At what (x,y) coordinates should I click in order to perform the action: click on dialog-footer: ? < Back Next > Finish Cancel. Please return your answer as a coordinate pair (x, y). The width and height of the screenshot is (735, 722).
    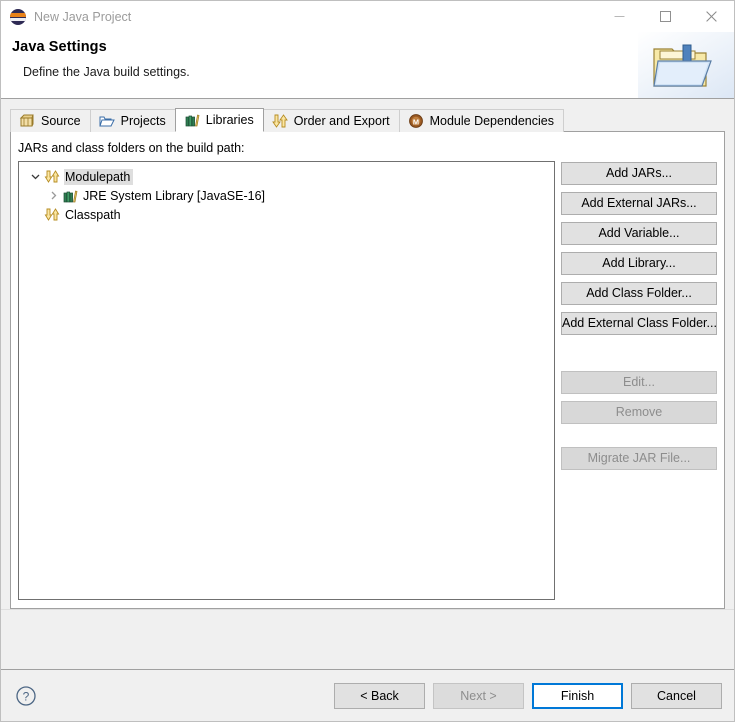
    Looking at the image, I should click on (367, 695).